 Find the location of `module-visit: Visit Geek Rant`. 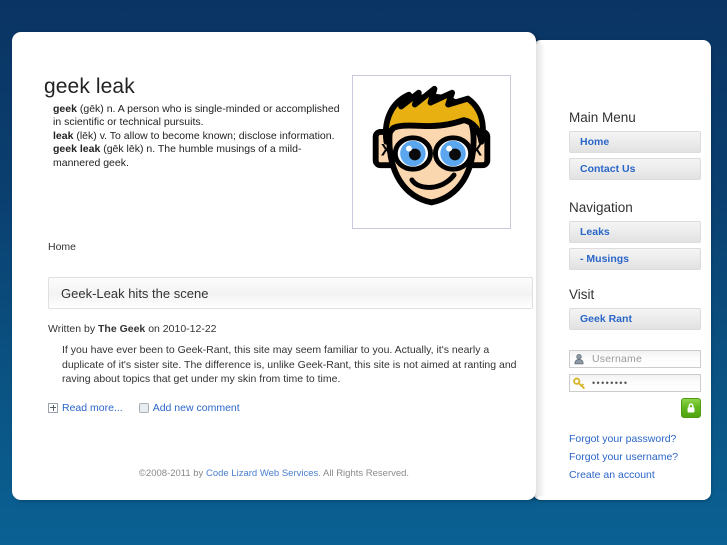

module-visit: Visit Geek Rant is located at coordinates (635, 311).